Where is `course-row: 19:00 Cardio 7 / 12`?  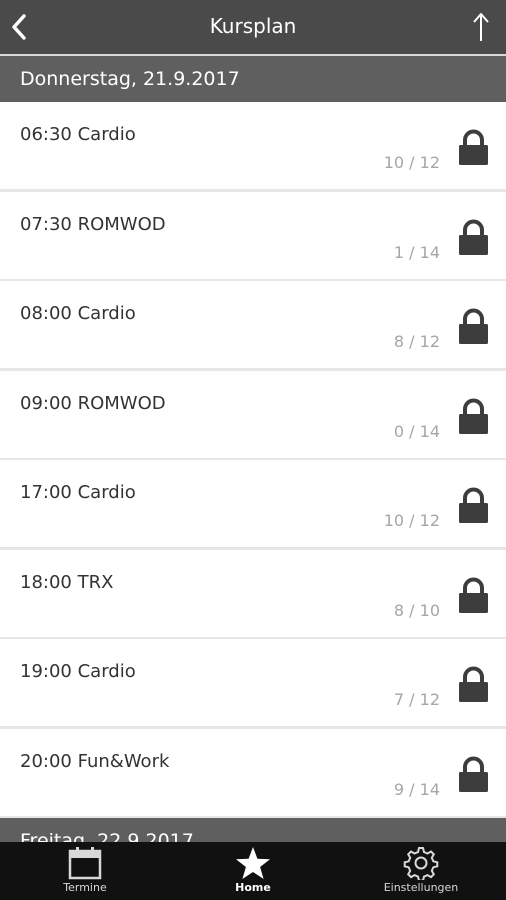 course-row: 19:00 Cardio 7 / 12 is located at coordinates (253, 682).